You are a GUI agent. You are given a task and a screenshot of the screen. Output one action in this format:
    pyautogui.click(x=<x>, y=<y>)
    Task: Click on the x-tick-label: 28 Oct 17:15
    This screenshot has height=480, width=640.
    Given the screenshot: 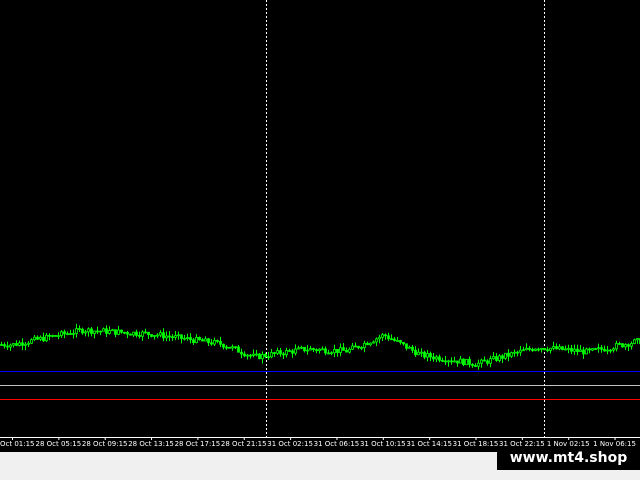 What is the action you would take?
    pyautogui.click(x=198, y=444)
    